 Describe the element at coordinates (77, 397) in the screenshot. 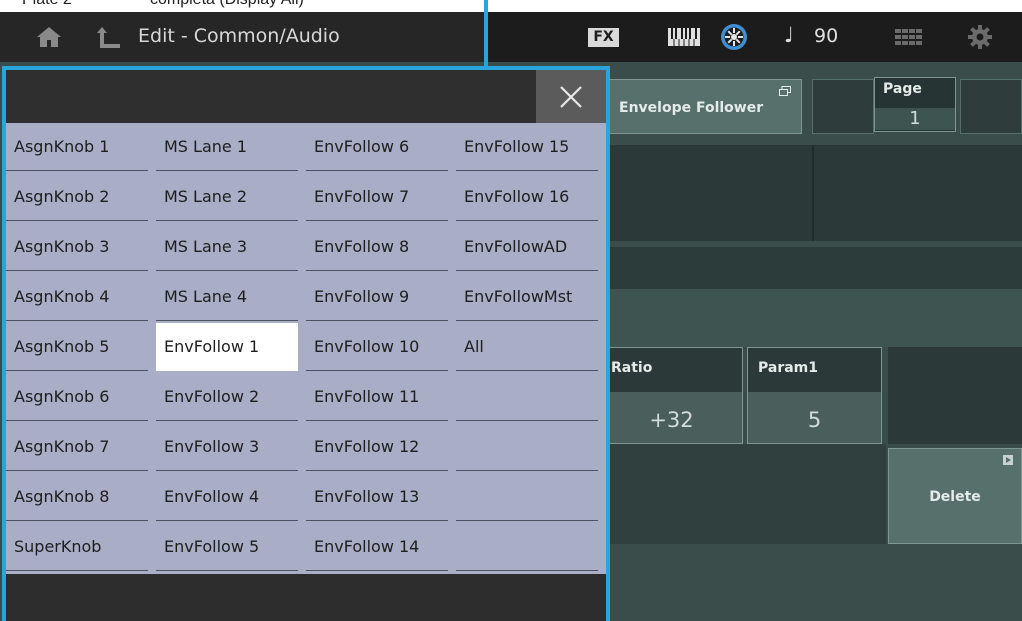

I see `option-item: AsgnKnob 6` at that location.